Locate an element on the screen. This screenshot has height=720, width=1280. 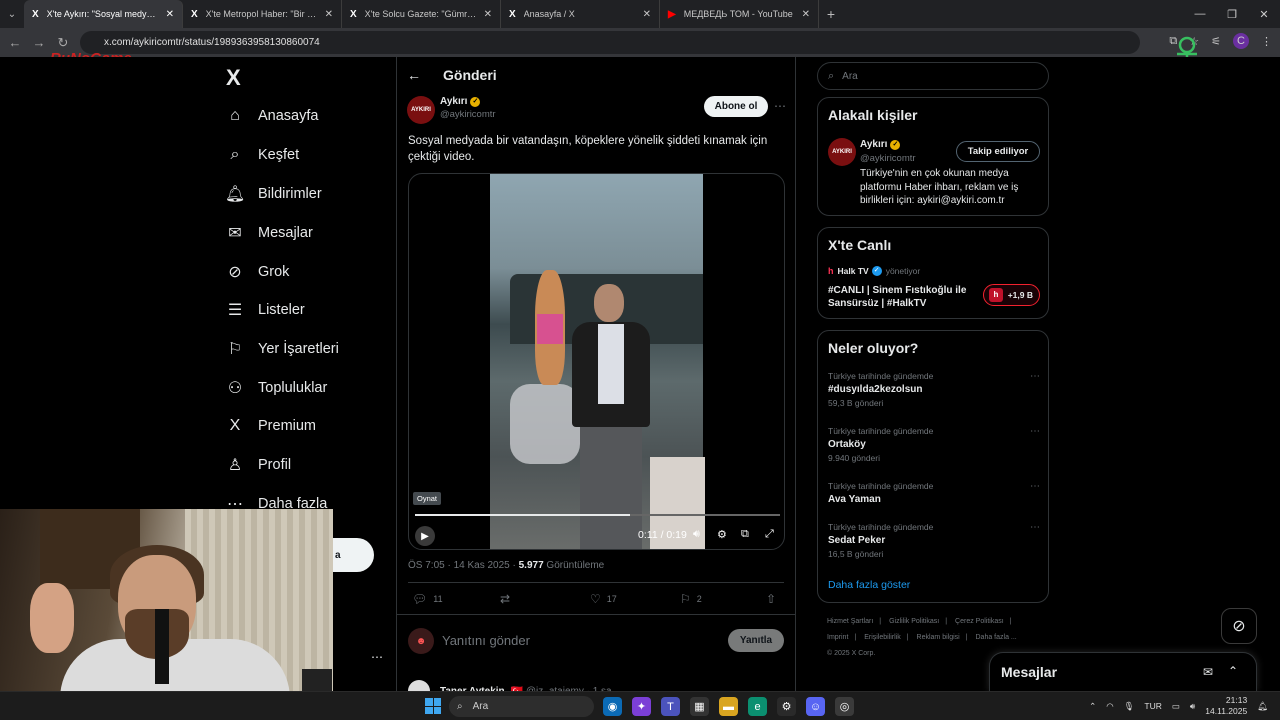
expand-up-icon: ⌃ is located at coordinates (1233, 671).